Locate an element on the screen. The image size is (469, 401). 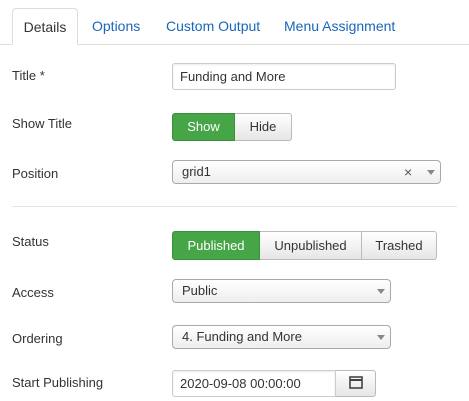
trashed-button: Trashed is located at coordinates (399, 245).